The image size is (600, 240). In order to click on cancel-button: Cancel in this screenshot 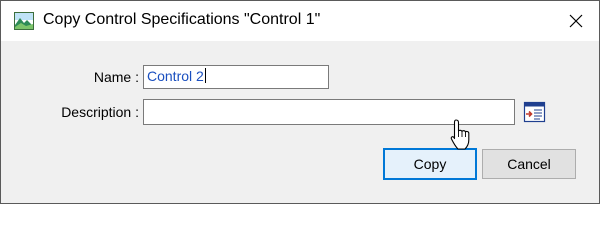, I will do `click(529, 164)`.